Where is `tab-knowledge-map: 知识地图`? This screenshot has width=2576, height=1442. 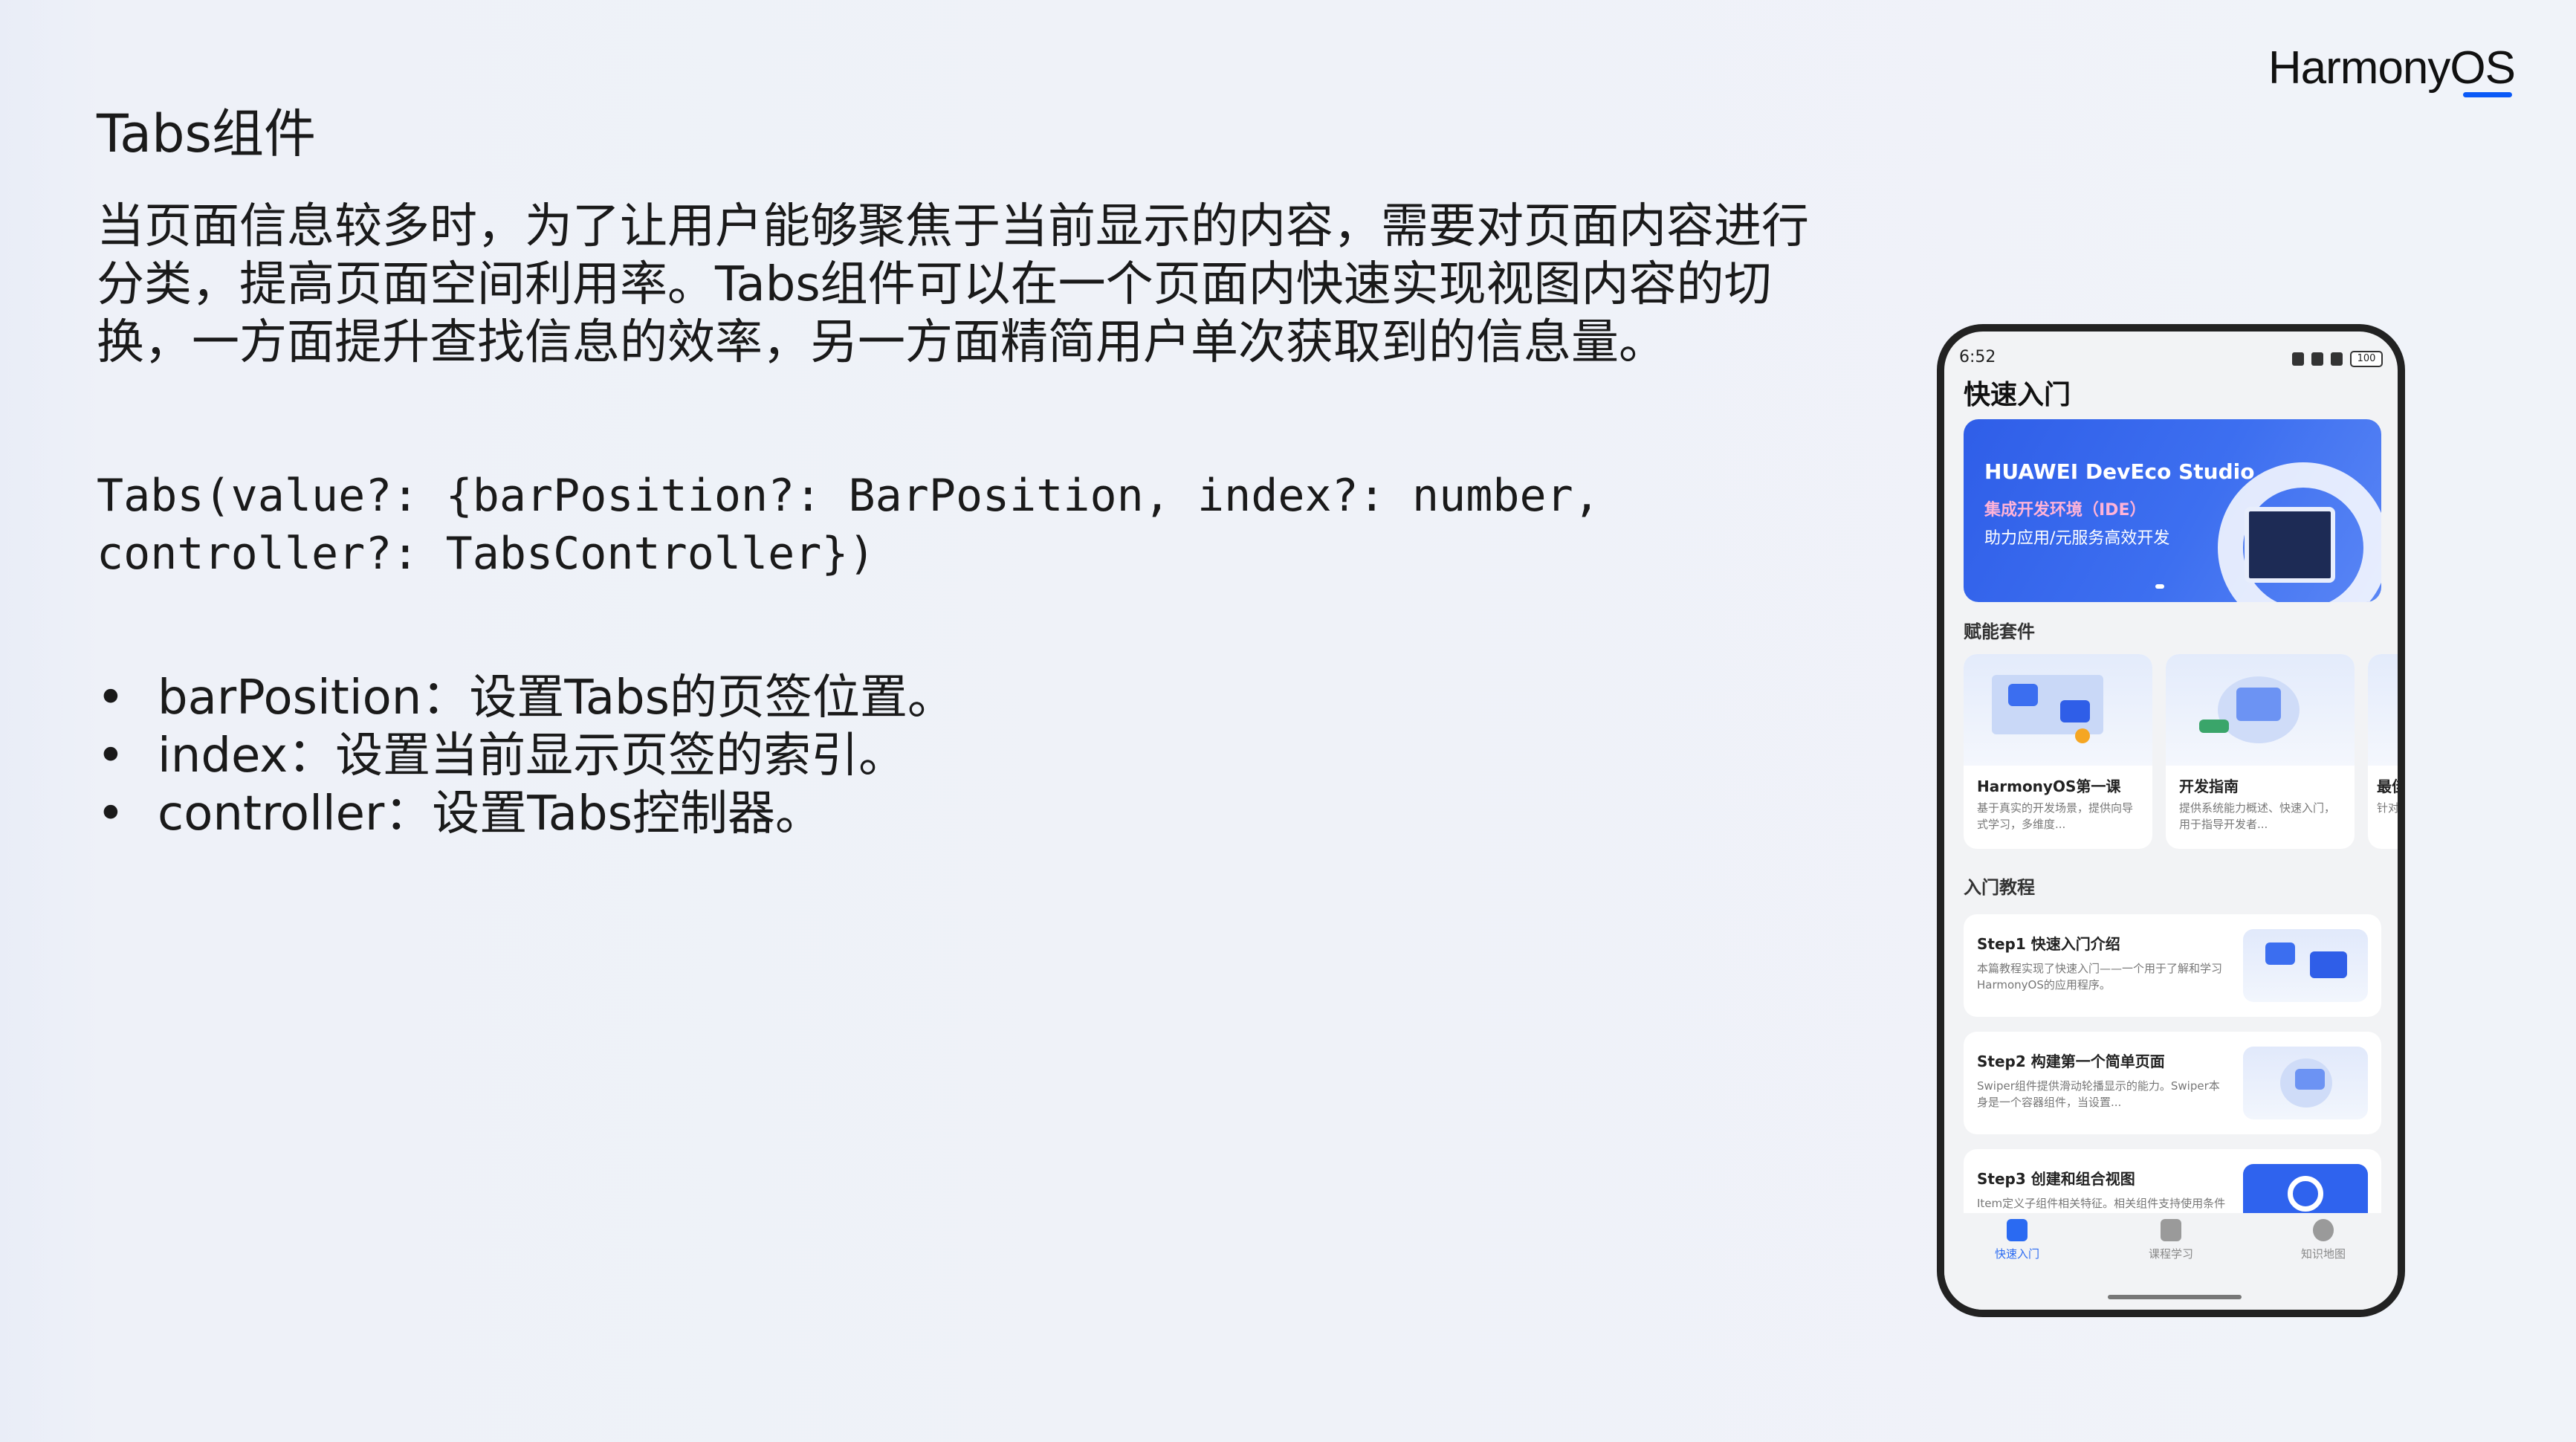 tab-knowledge-map: 知识地图 is located at coordinates (2323, 1240).